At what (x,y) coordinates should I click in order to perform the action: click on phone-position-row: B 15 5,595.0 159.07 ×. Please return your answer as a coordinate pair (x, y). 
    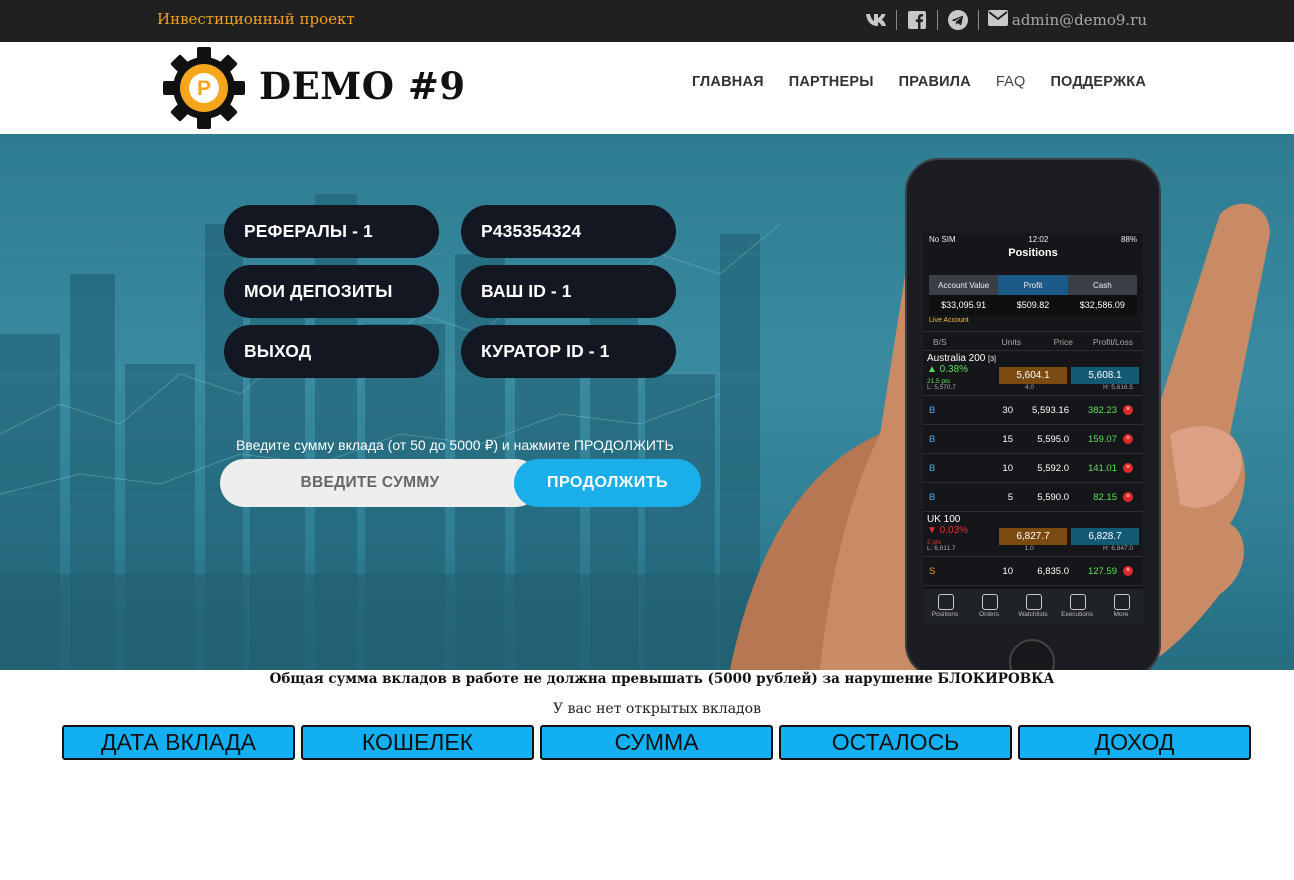
    Looking at the image, I should click on (1033, 439).